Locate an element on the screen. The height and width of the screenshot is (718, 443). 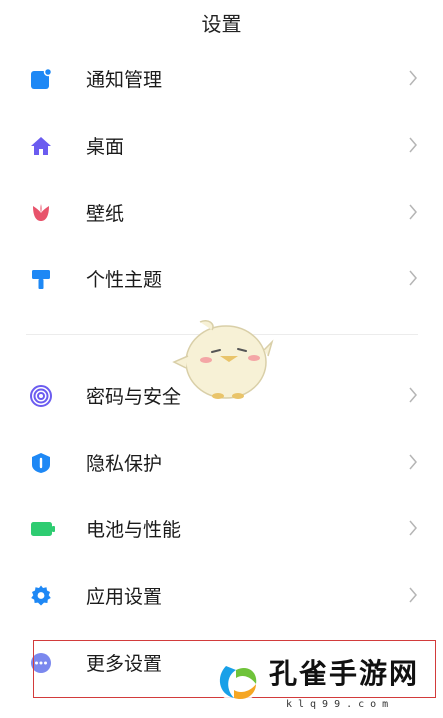
fingerprint-icon is located at coordinates (41, 396).